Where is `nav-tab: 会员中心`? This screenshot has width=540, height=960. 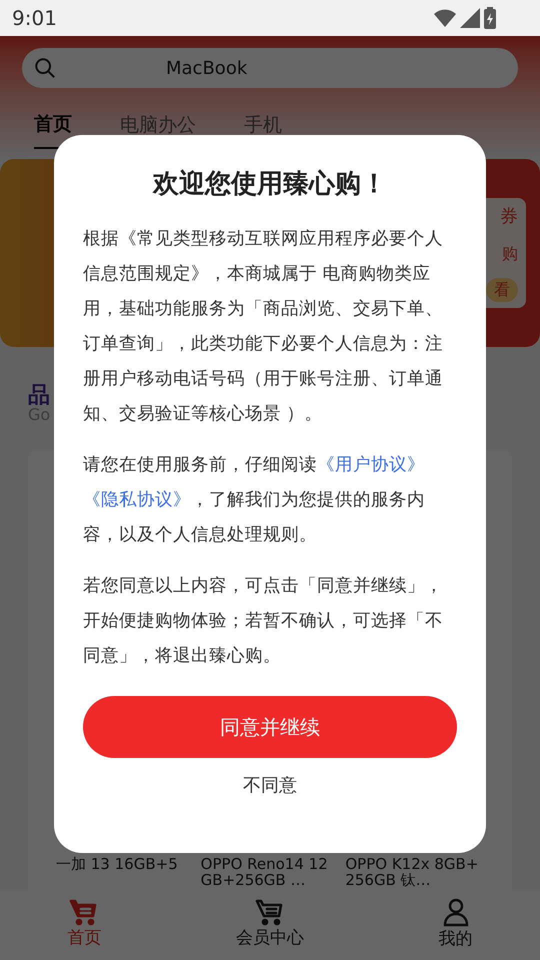
nav-tab: 会员中心 is located at coordinates (270, 925).